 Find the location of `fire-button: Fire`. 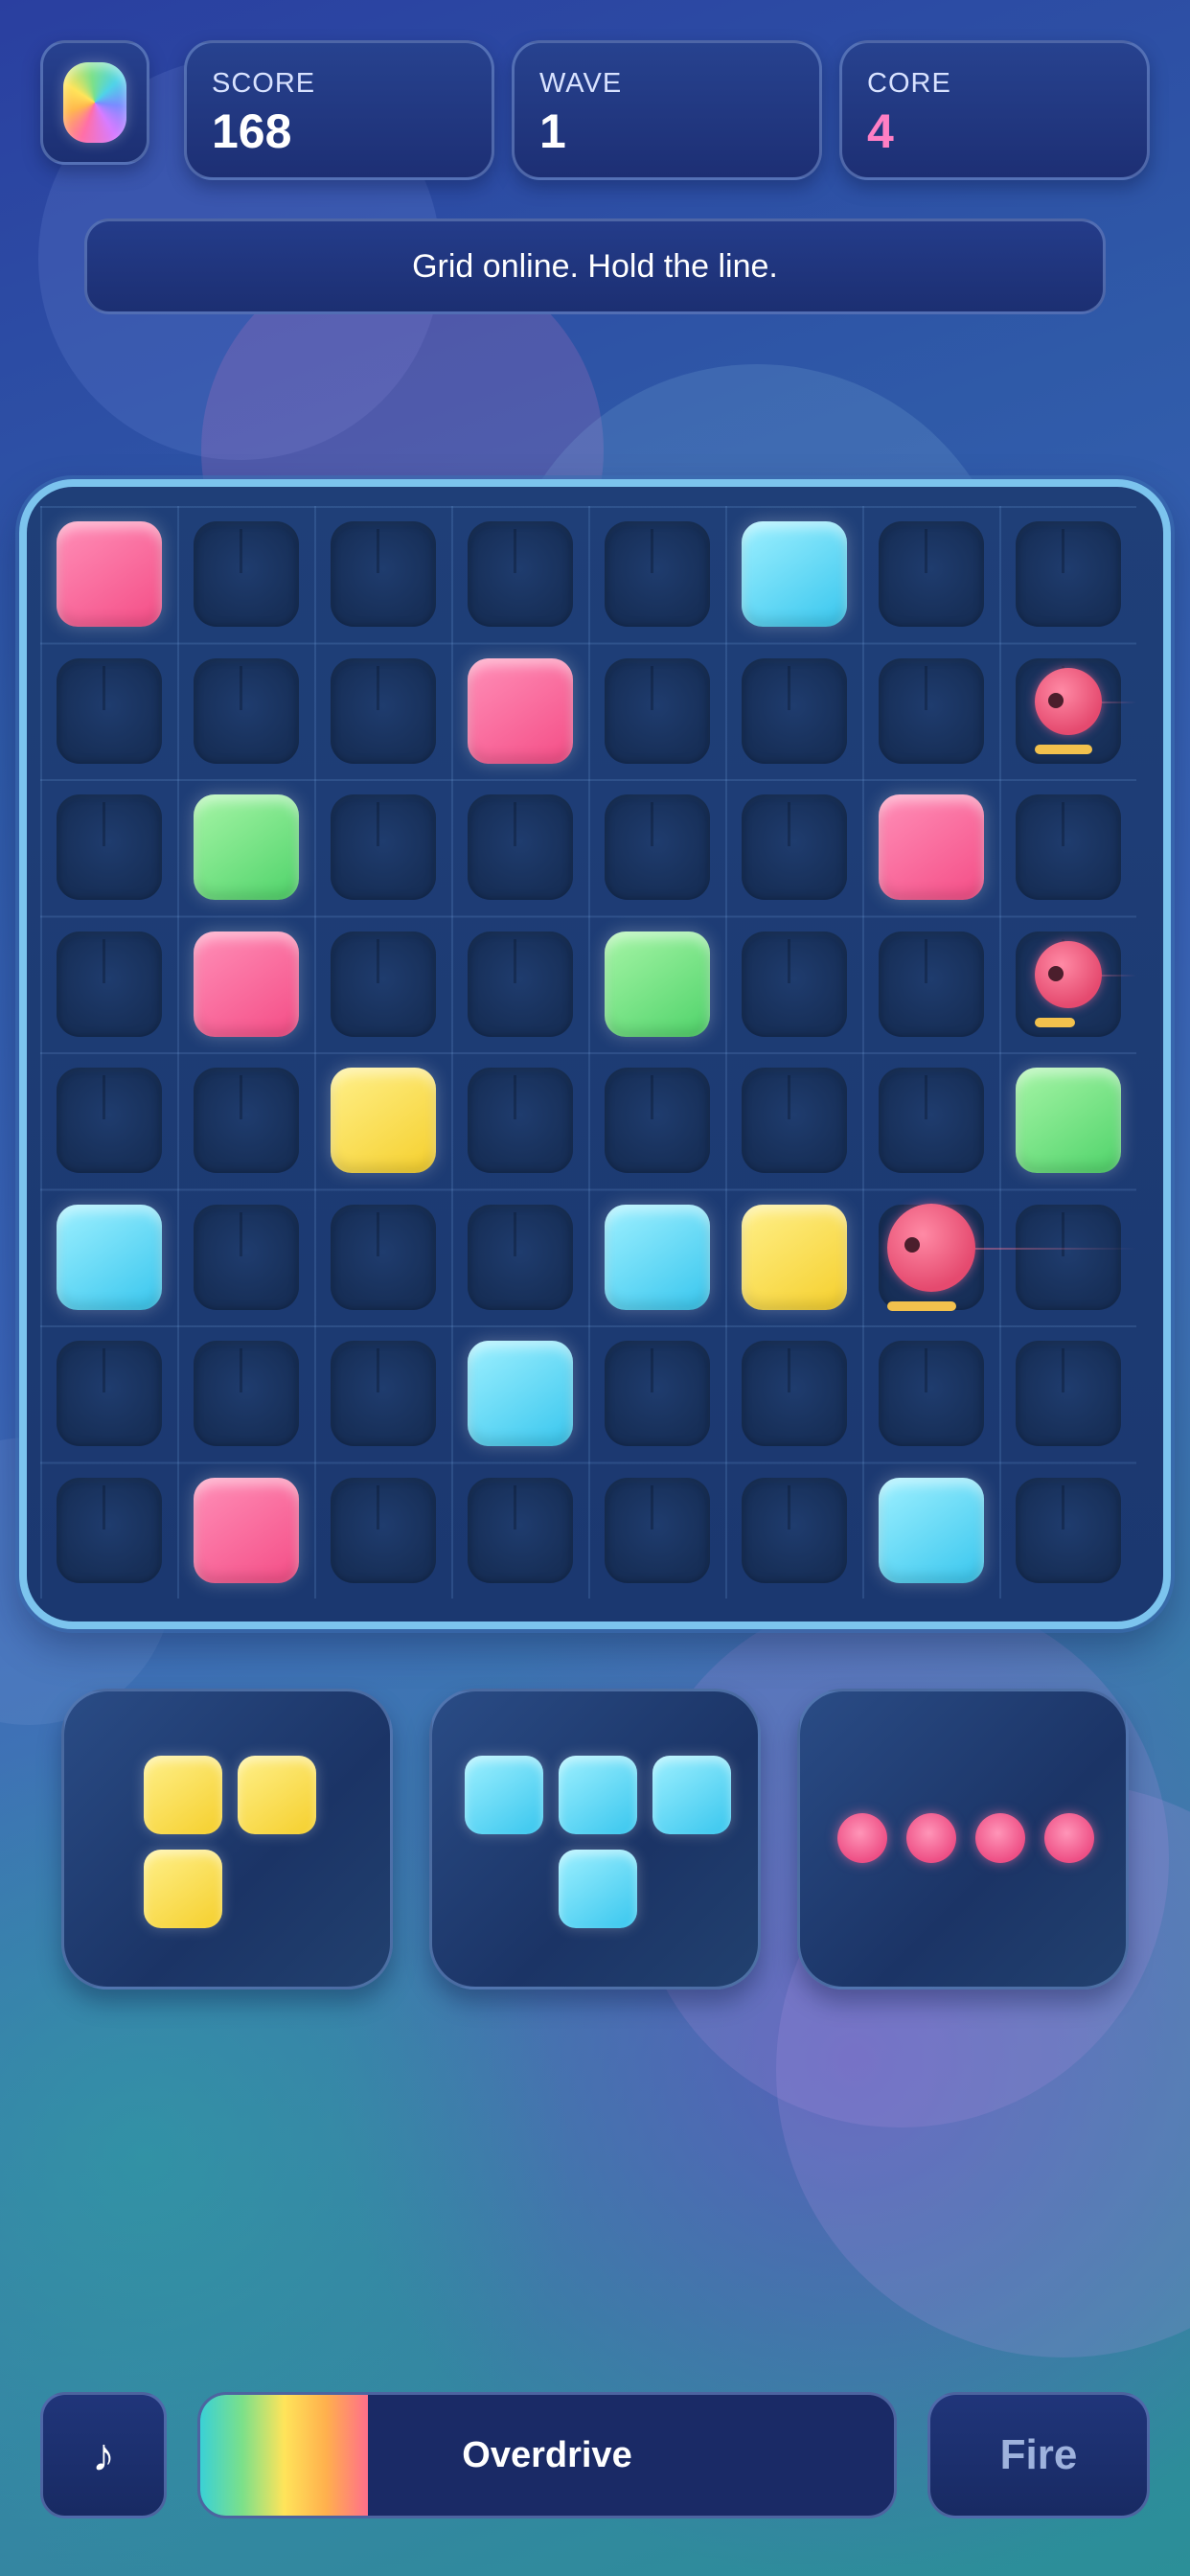

fire-button: Fire is located at coordinates (1038, 2455).